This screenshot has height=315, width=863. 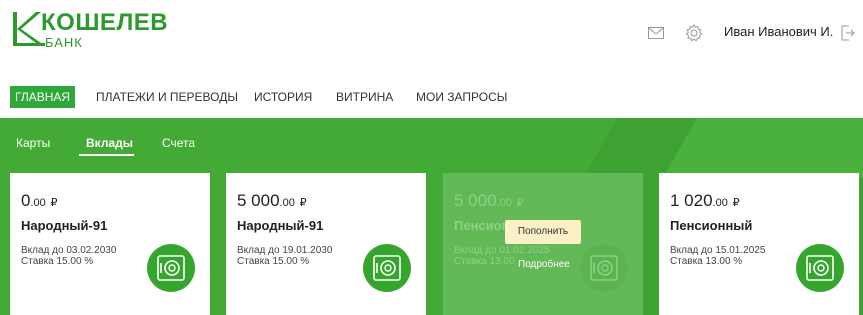 What do you see at coordinates (543, 232) in the screenshot?
I see `topup-button: Пополнить` at bounding box center [543, 232].